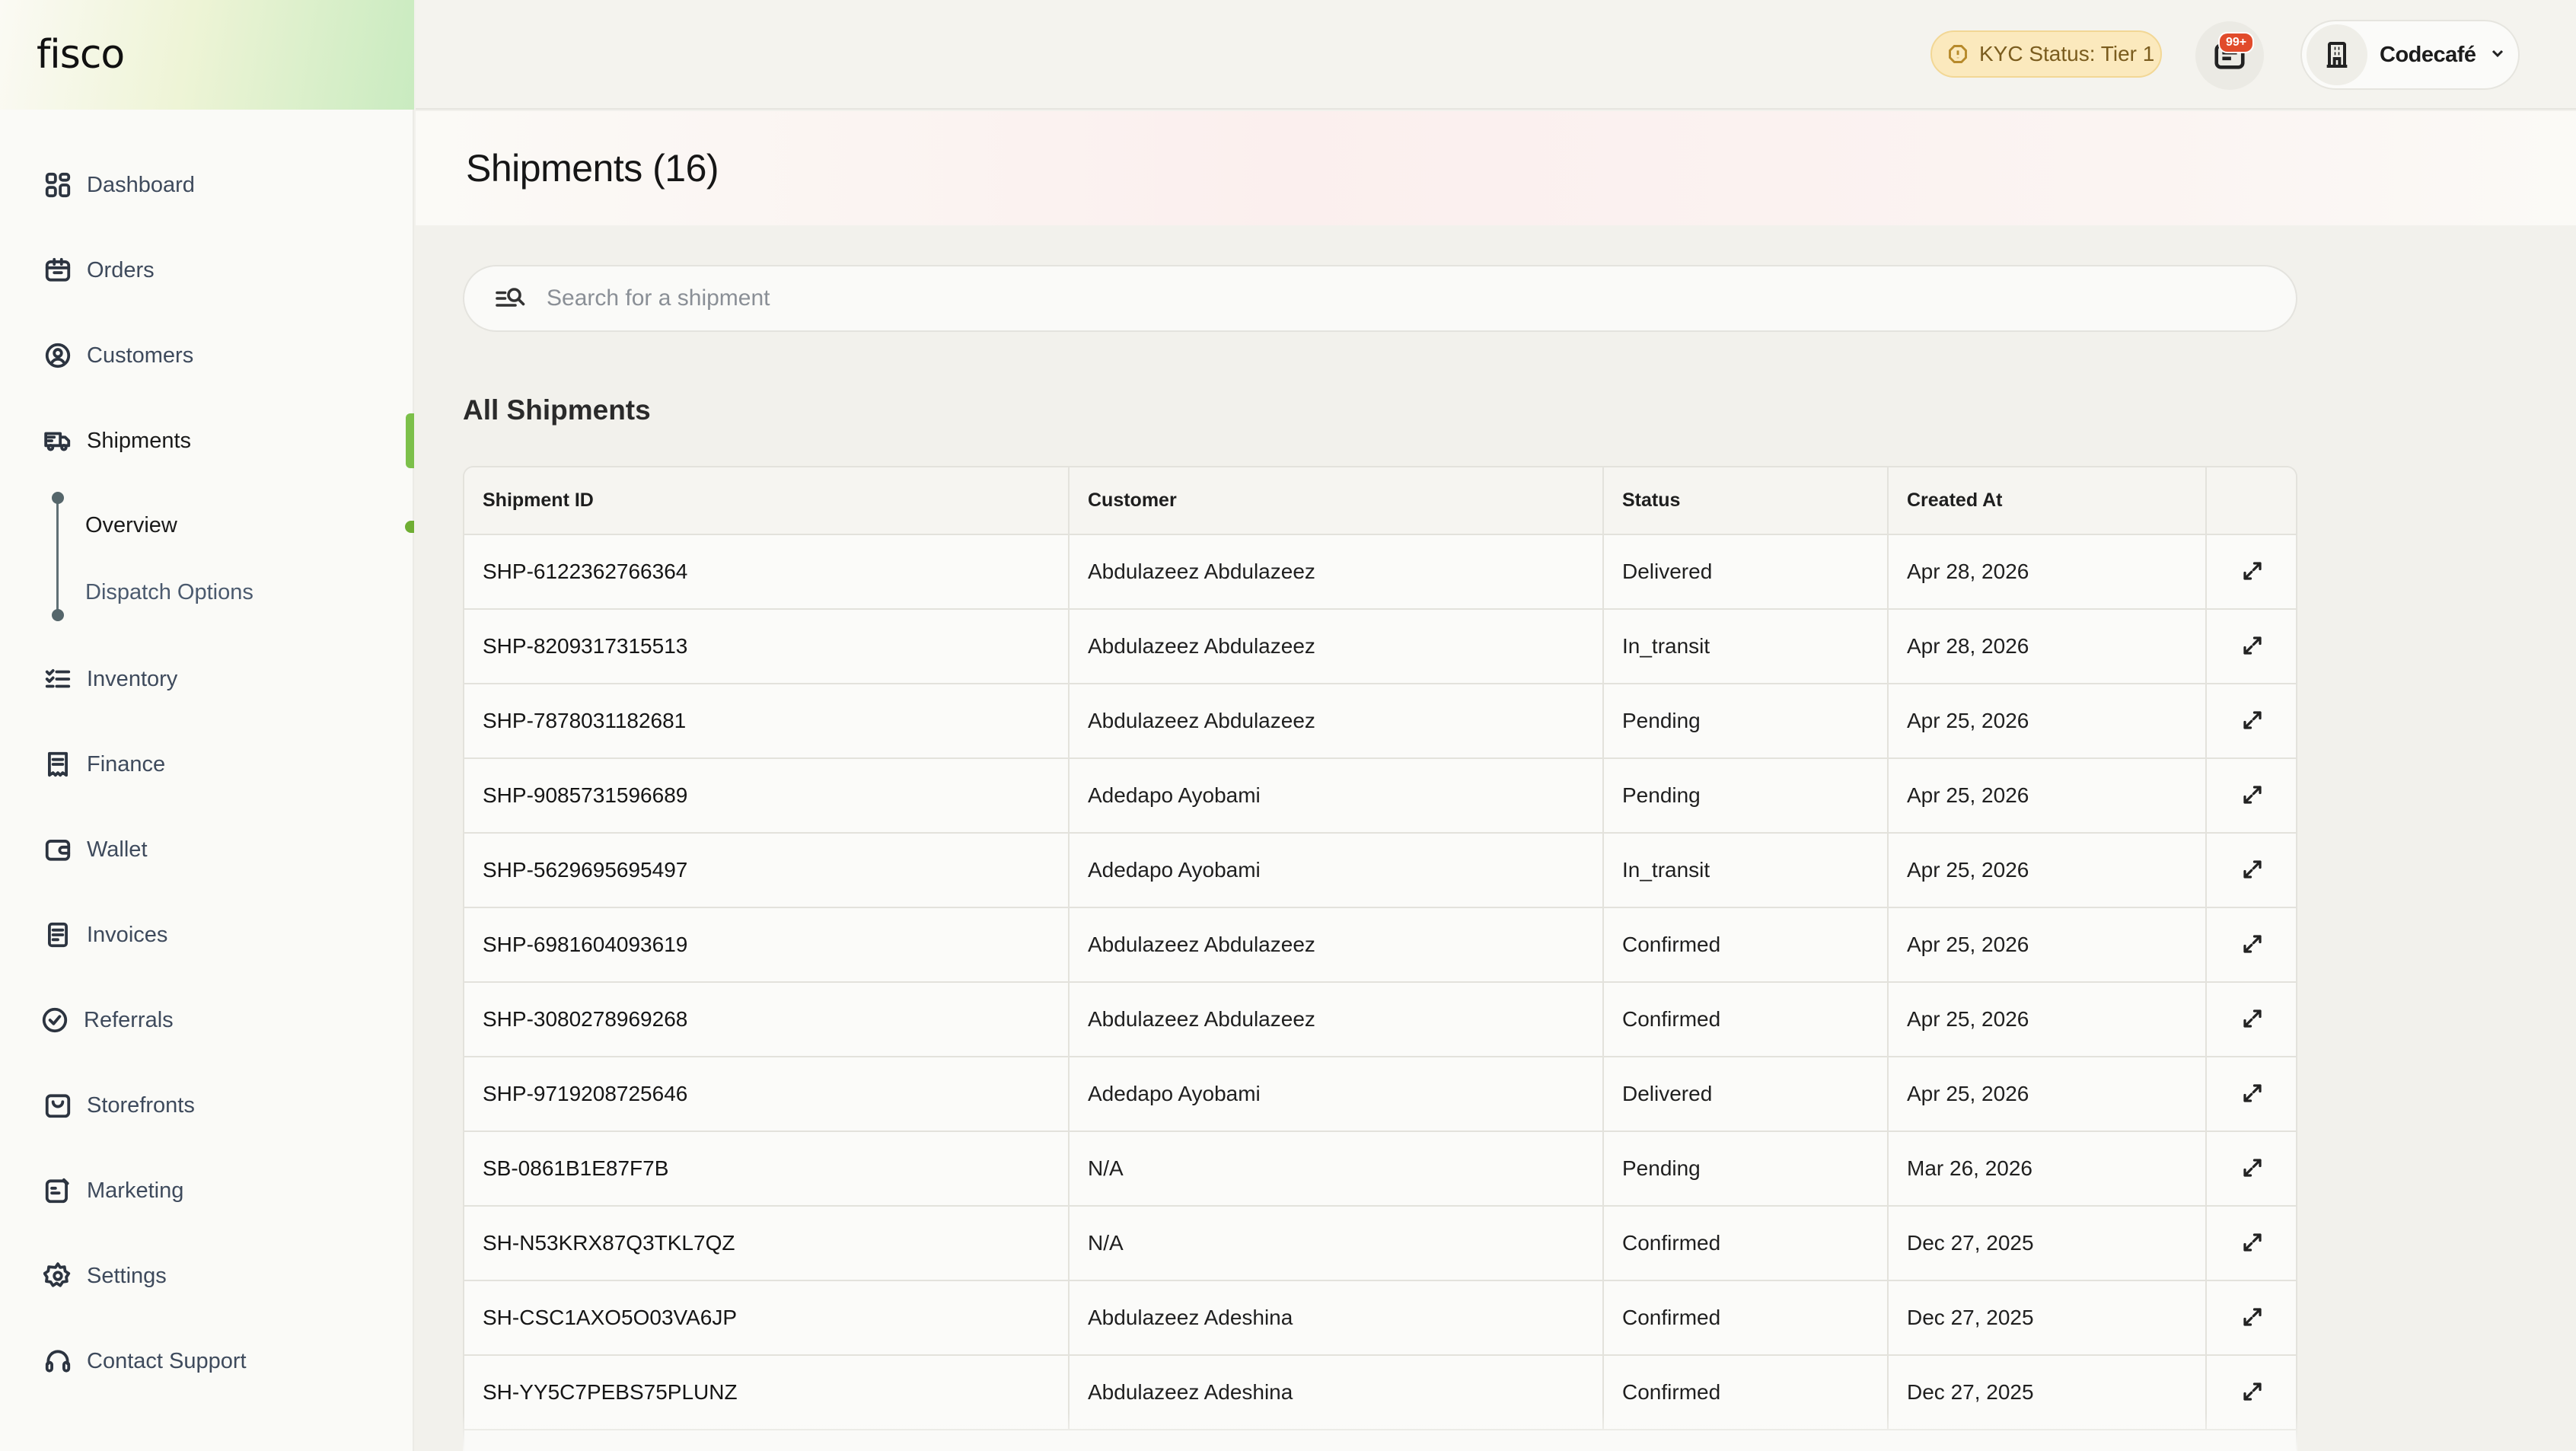 This screenshot has width=2576, height=1451. What do you see at coordinates (110, 679) in the screenshot?
I see `sidebar-item-inventory: Inventory` at bounding box center [110, 679].